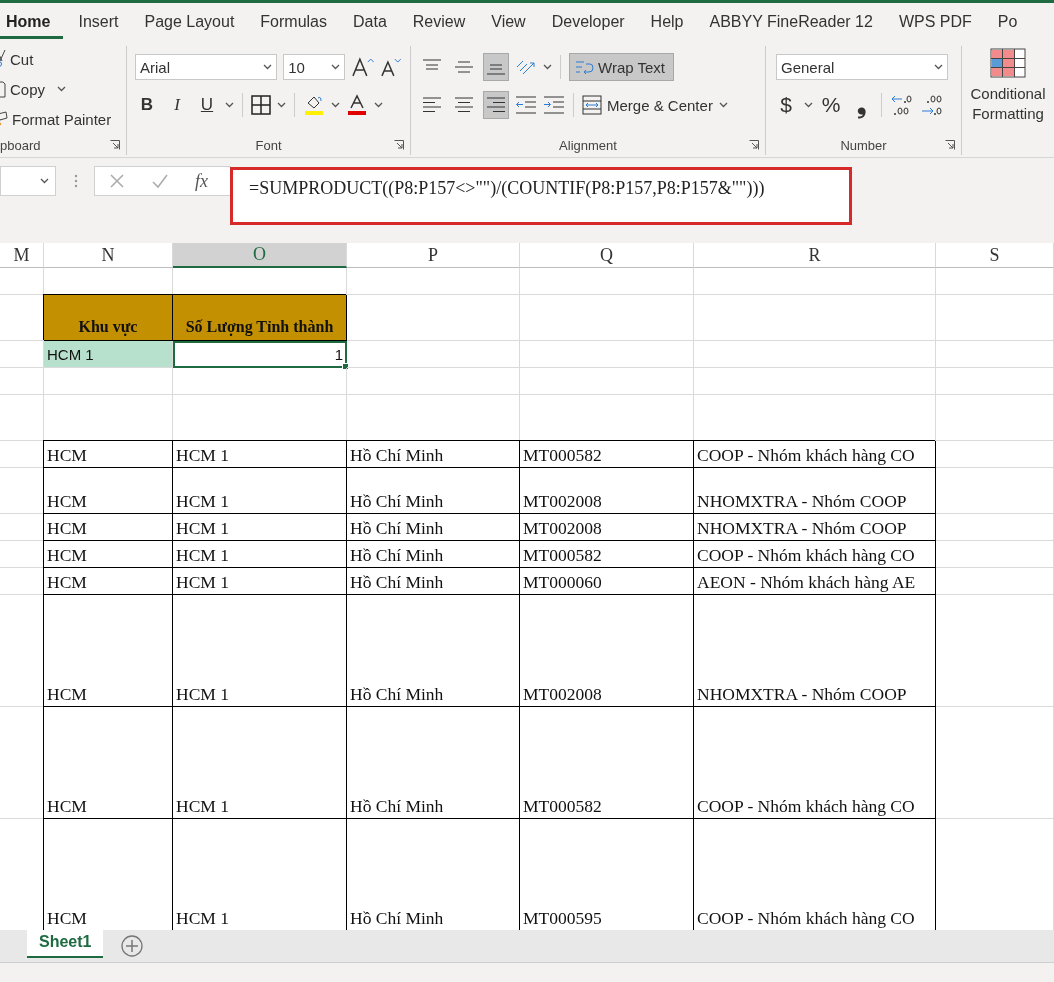 This screenshot has width=1054, height=982. Describe the element at coordinates (607, 581) in the screenshot. I see `table-cell: MT000060` at that location.